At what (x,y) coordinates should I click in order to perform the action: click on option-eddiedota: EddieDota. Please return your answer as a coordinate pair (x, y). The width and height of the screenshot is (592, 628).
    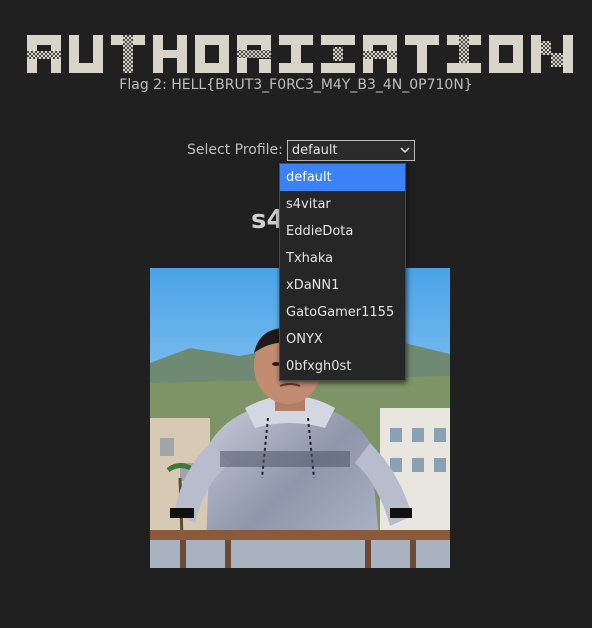
    Looking at the image, I should click on (342, 231).